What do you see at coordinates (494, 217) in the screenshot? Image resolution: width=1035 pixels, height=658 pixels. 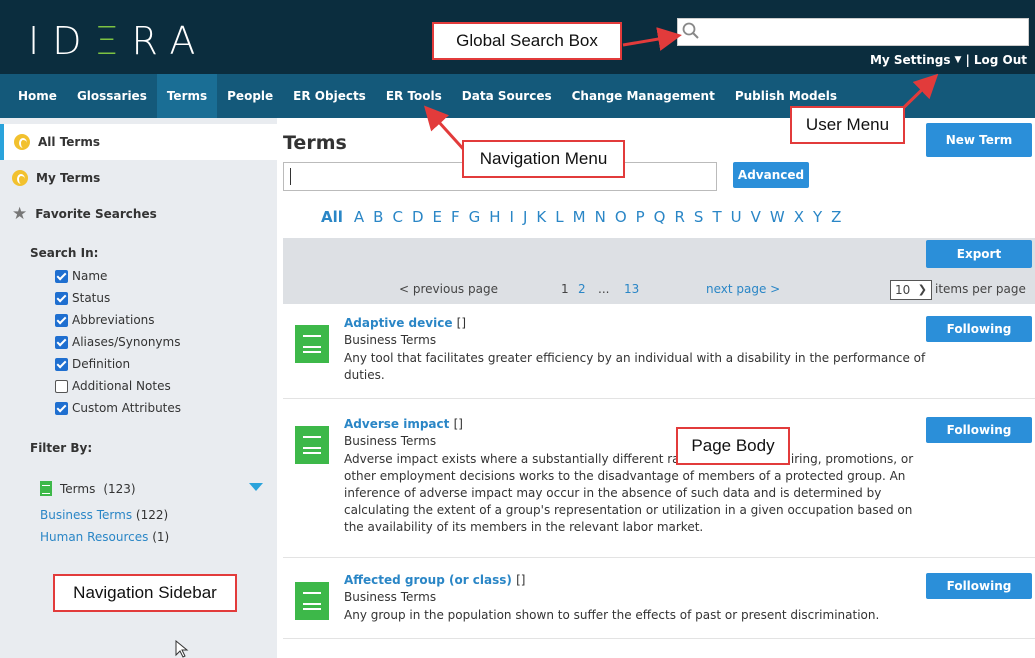 I see `alpha-letter-link: H` at bounding box center [494, 217].